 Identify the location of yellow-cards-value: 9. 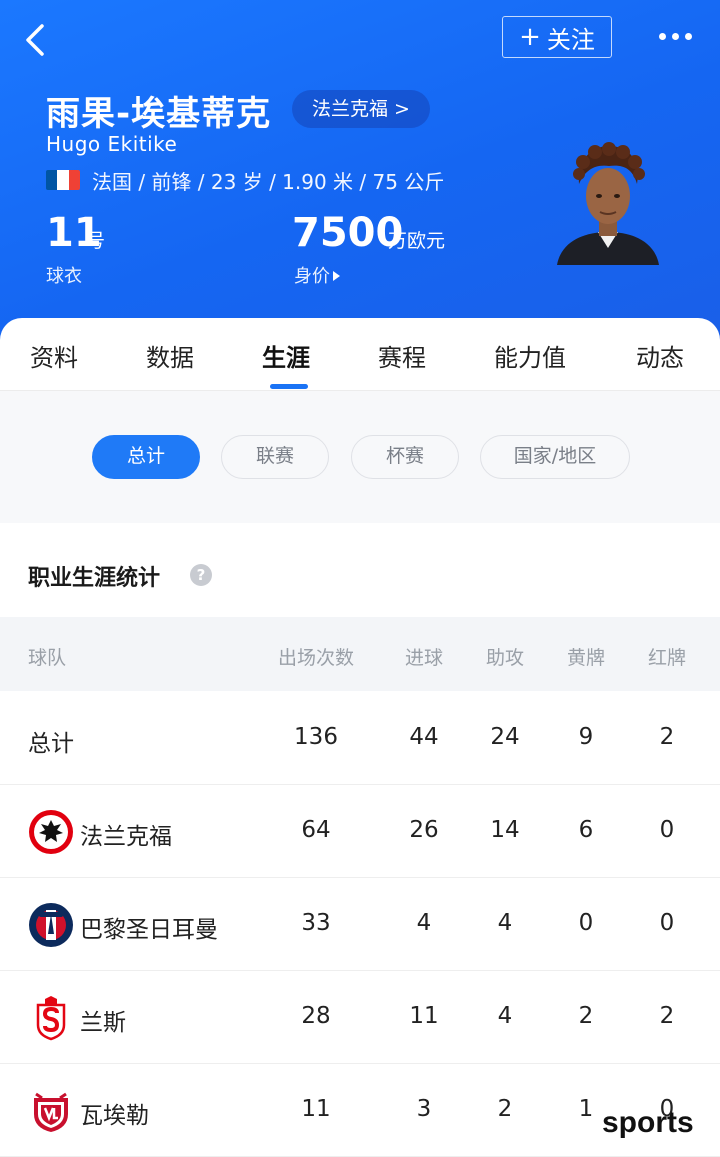
(586, 737).